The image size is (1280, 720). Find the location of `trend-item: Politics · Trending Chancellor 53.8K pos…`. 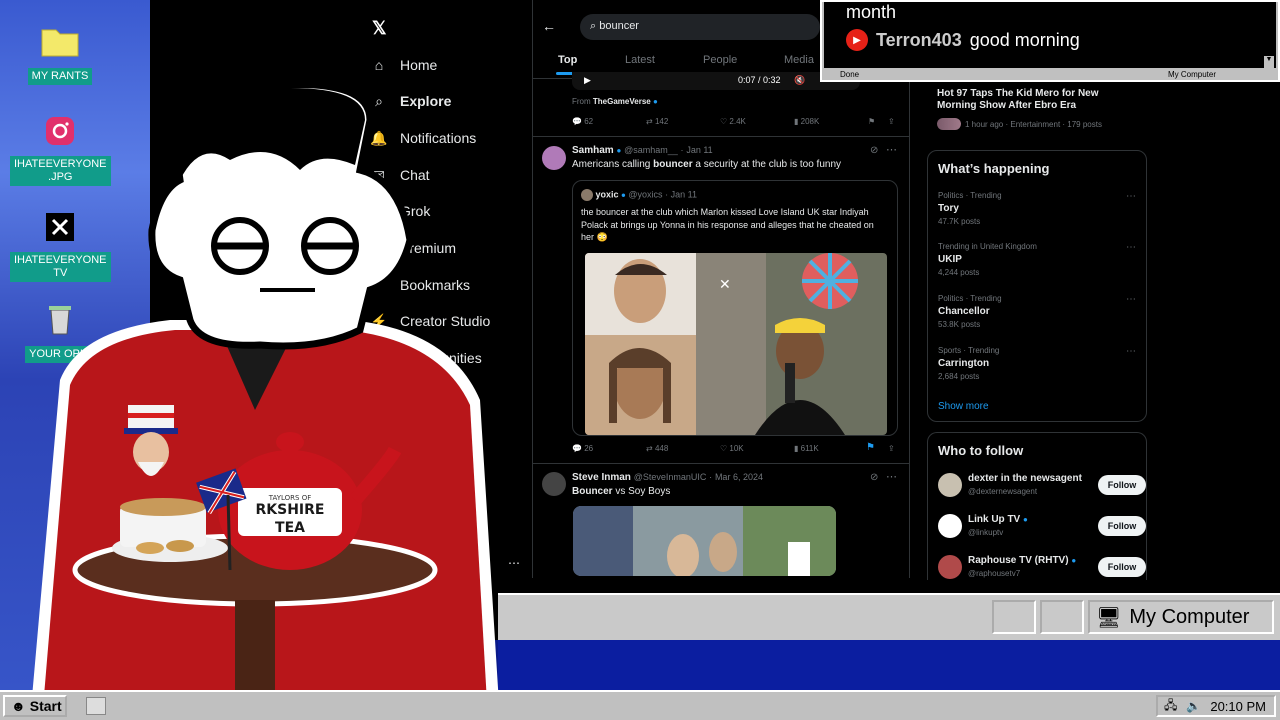

trend-item: Politics · Trending Chancellor 53.8K pos… is located at coordinates (1038, 311).